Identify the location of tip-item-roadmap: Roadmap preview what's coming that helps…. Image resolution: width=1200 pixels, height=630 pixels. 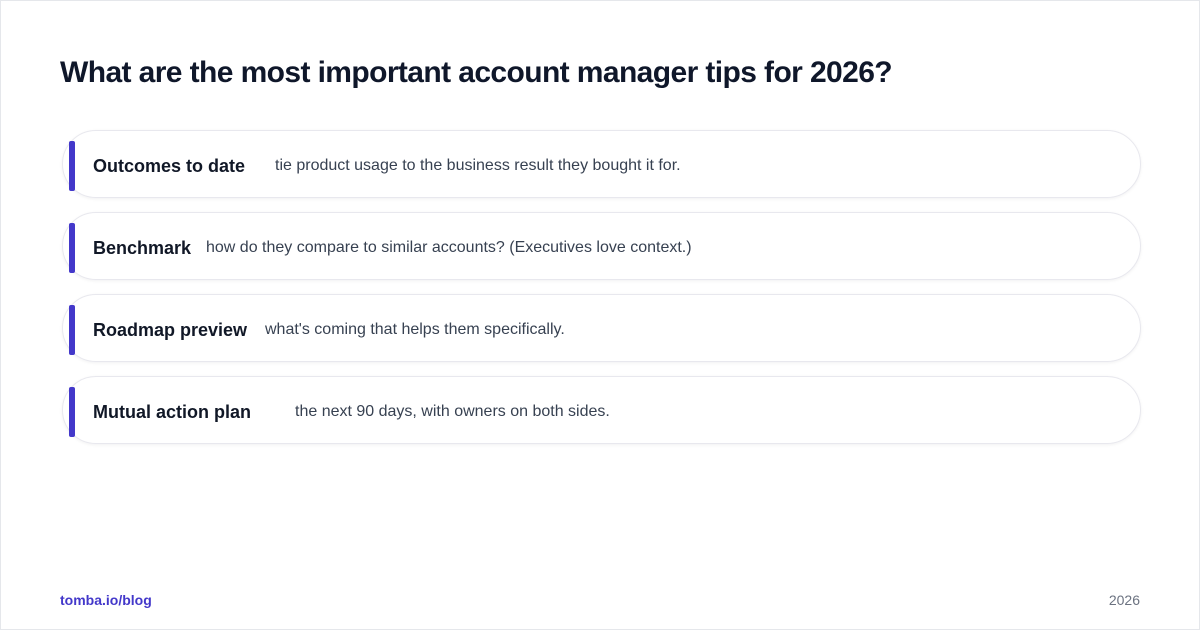
(601, 328).